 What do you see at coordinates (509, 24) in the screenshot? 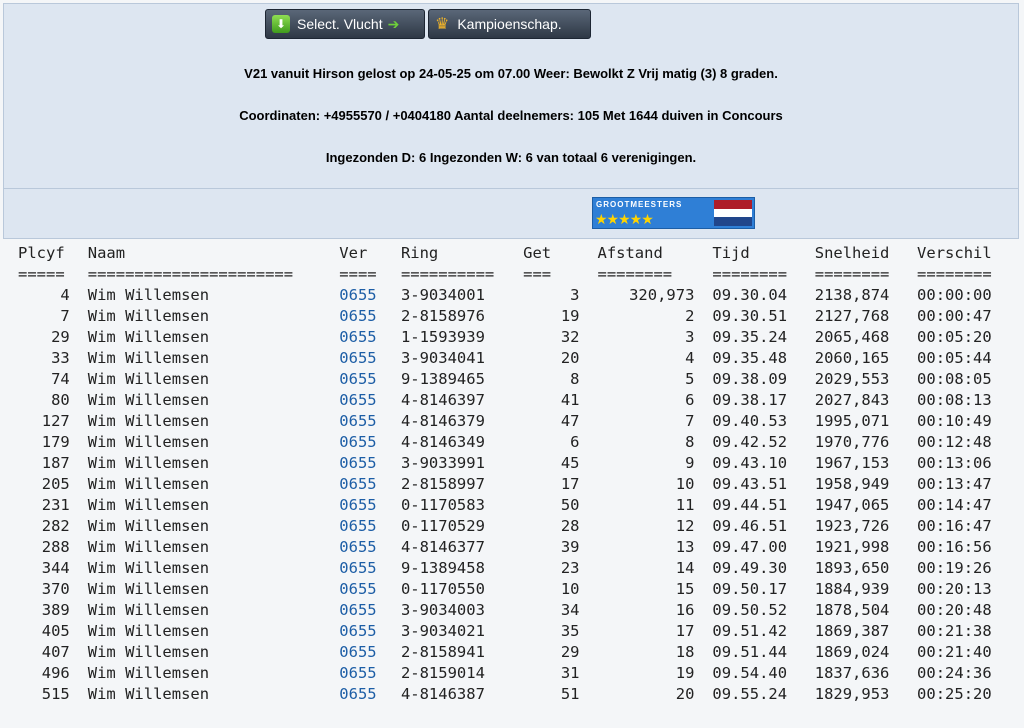
I see `championship-button: ♛ Kampioenschap.` at bounding box center [509, 24].